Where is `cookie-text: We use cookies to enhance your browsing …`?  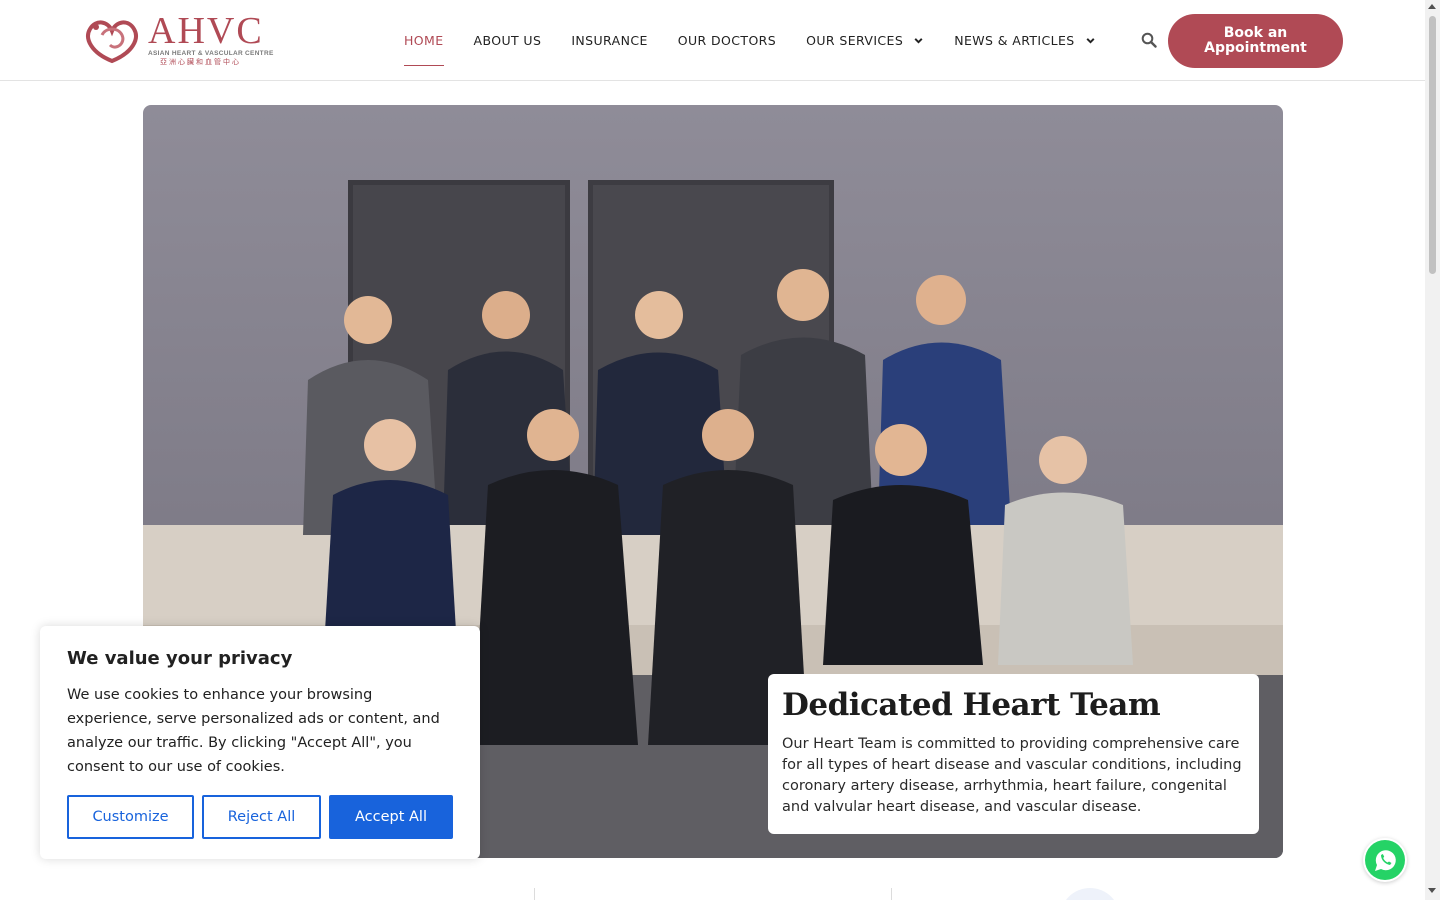
cookie-text: We use cookies to enhance your browsing … is located at coordinates (253, 731).